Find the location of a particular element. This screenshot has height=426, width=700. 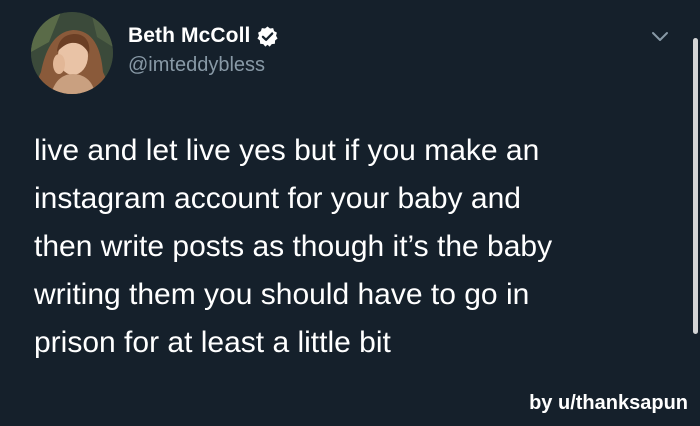

author-name-row: Beth McColl is located at coordinates (203, 36).